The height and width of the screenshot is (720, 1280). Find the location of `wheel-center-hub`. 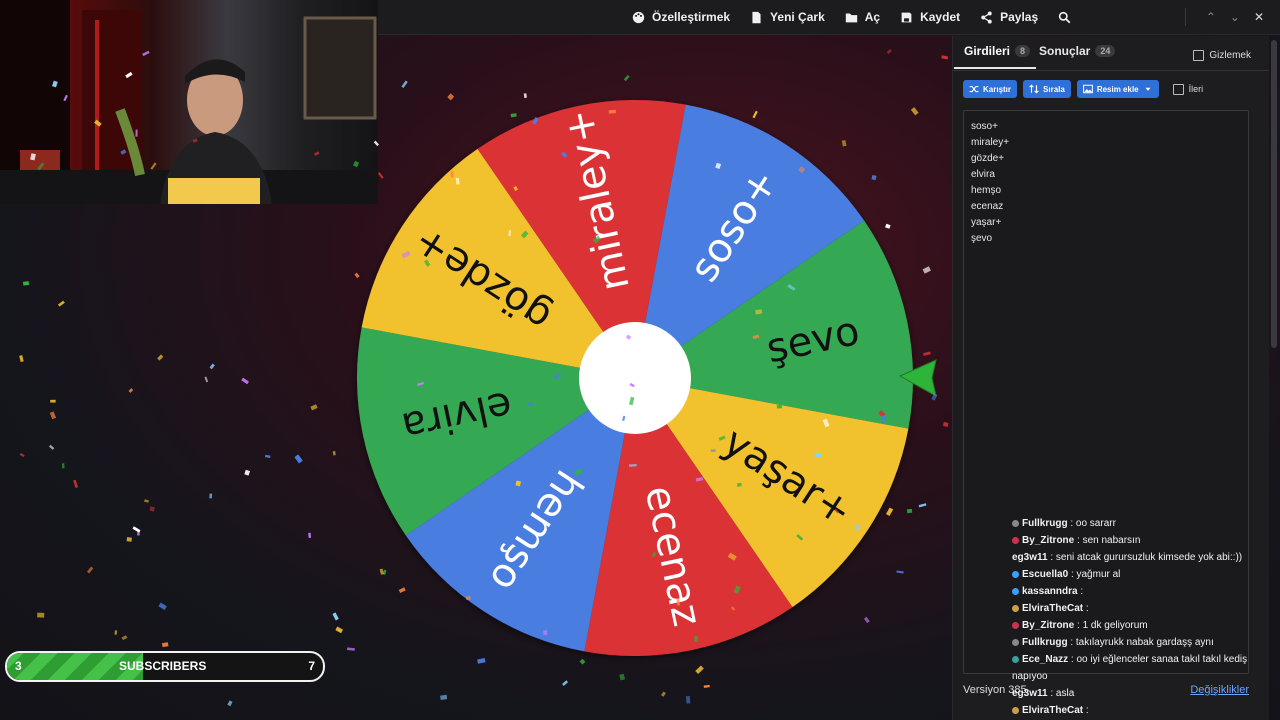

wheel-center-hub is located at coordinates (635, 378).